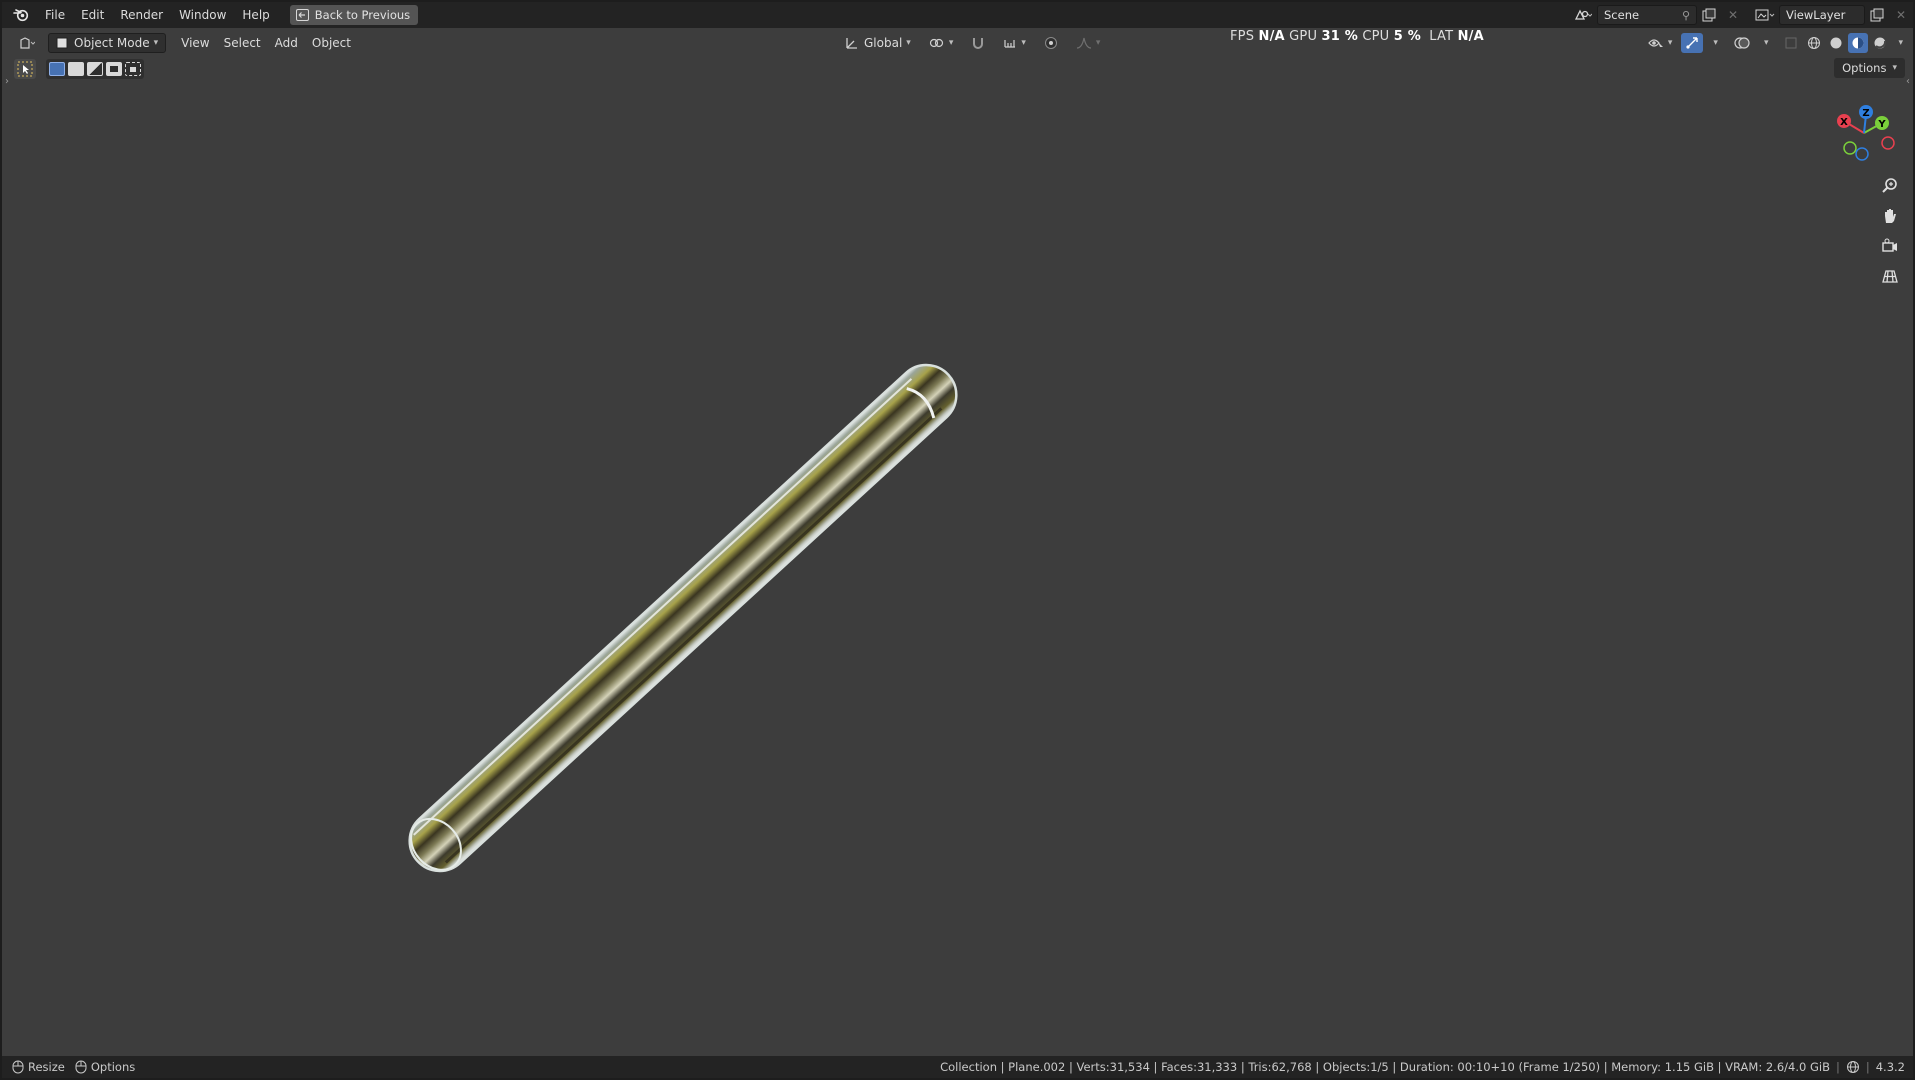 The image size is (1915, 1080). I want to click on blender-version: 4.3.2, so click(1890, 1067).